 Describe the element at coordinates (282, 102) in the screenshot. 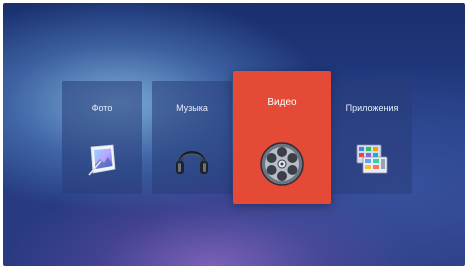

I see `menu-tile-video-label: Видео` at that location.